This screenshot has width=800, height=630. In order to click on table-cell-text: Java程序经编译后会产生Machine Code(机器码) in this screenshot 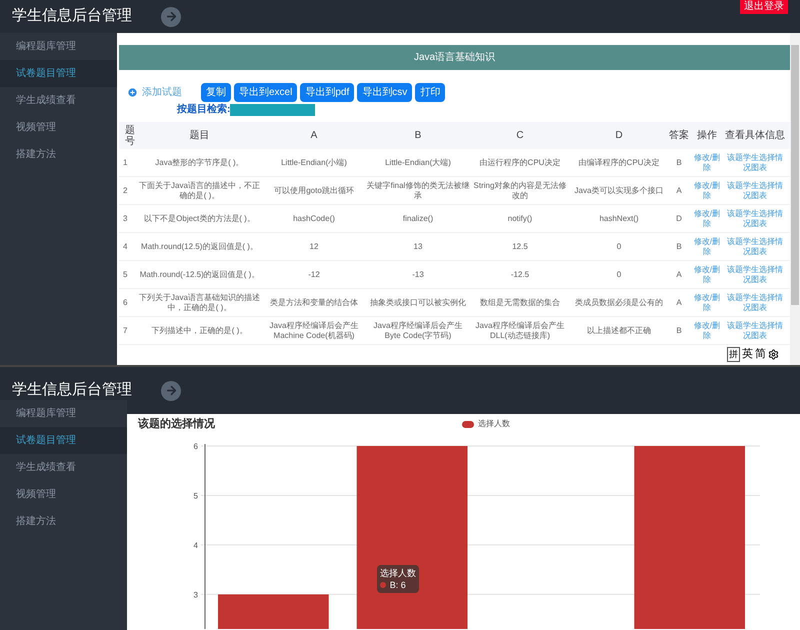, I will do `click(314, 330)`.